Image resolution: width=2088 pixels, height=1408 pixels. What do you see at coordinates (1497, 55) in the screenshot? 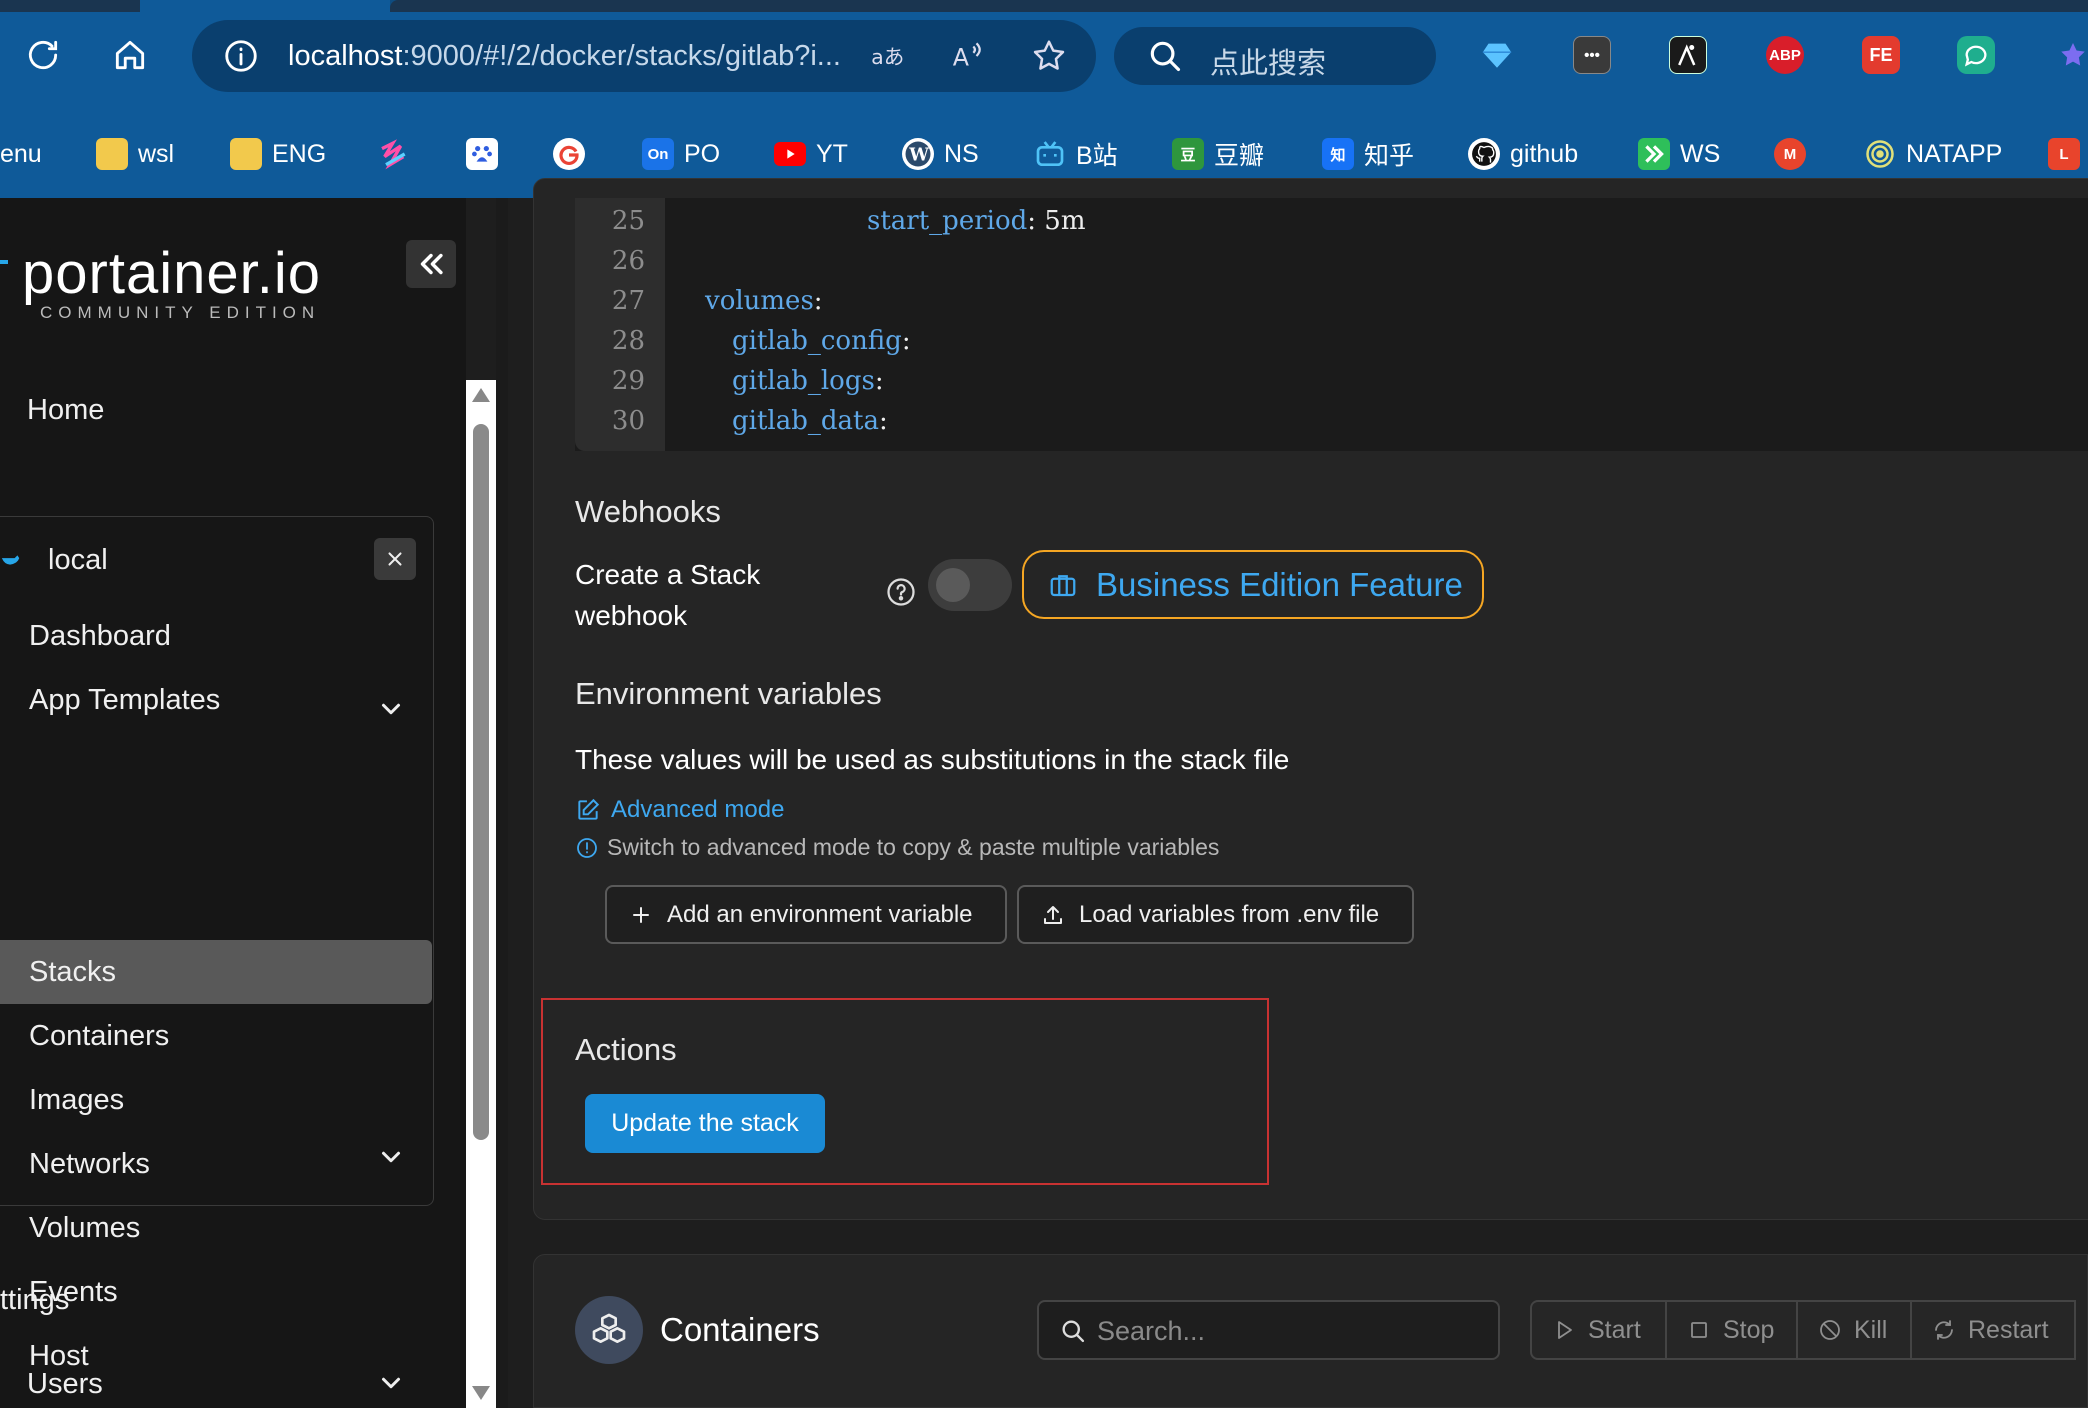
I see `diamond-extension-icon` at bounding box center [1497, 55].